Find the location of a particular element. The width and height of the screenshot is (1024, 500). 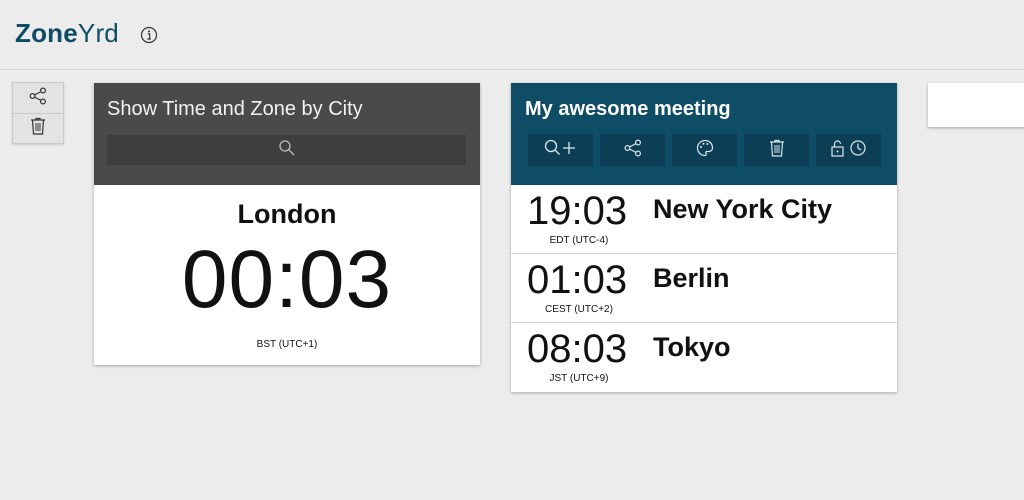

city-name: Berlin is located at coordinates (691, 278).